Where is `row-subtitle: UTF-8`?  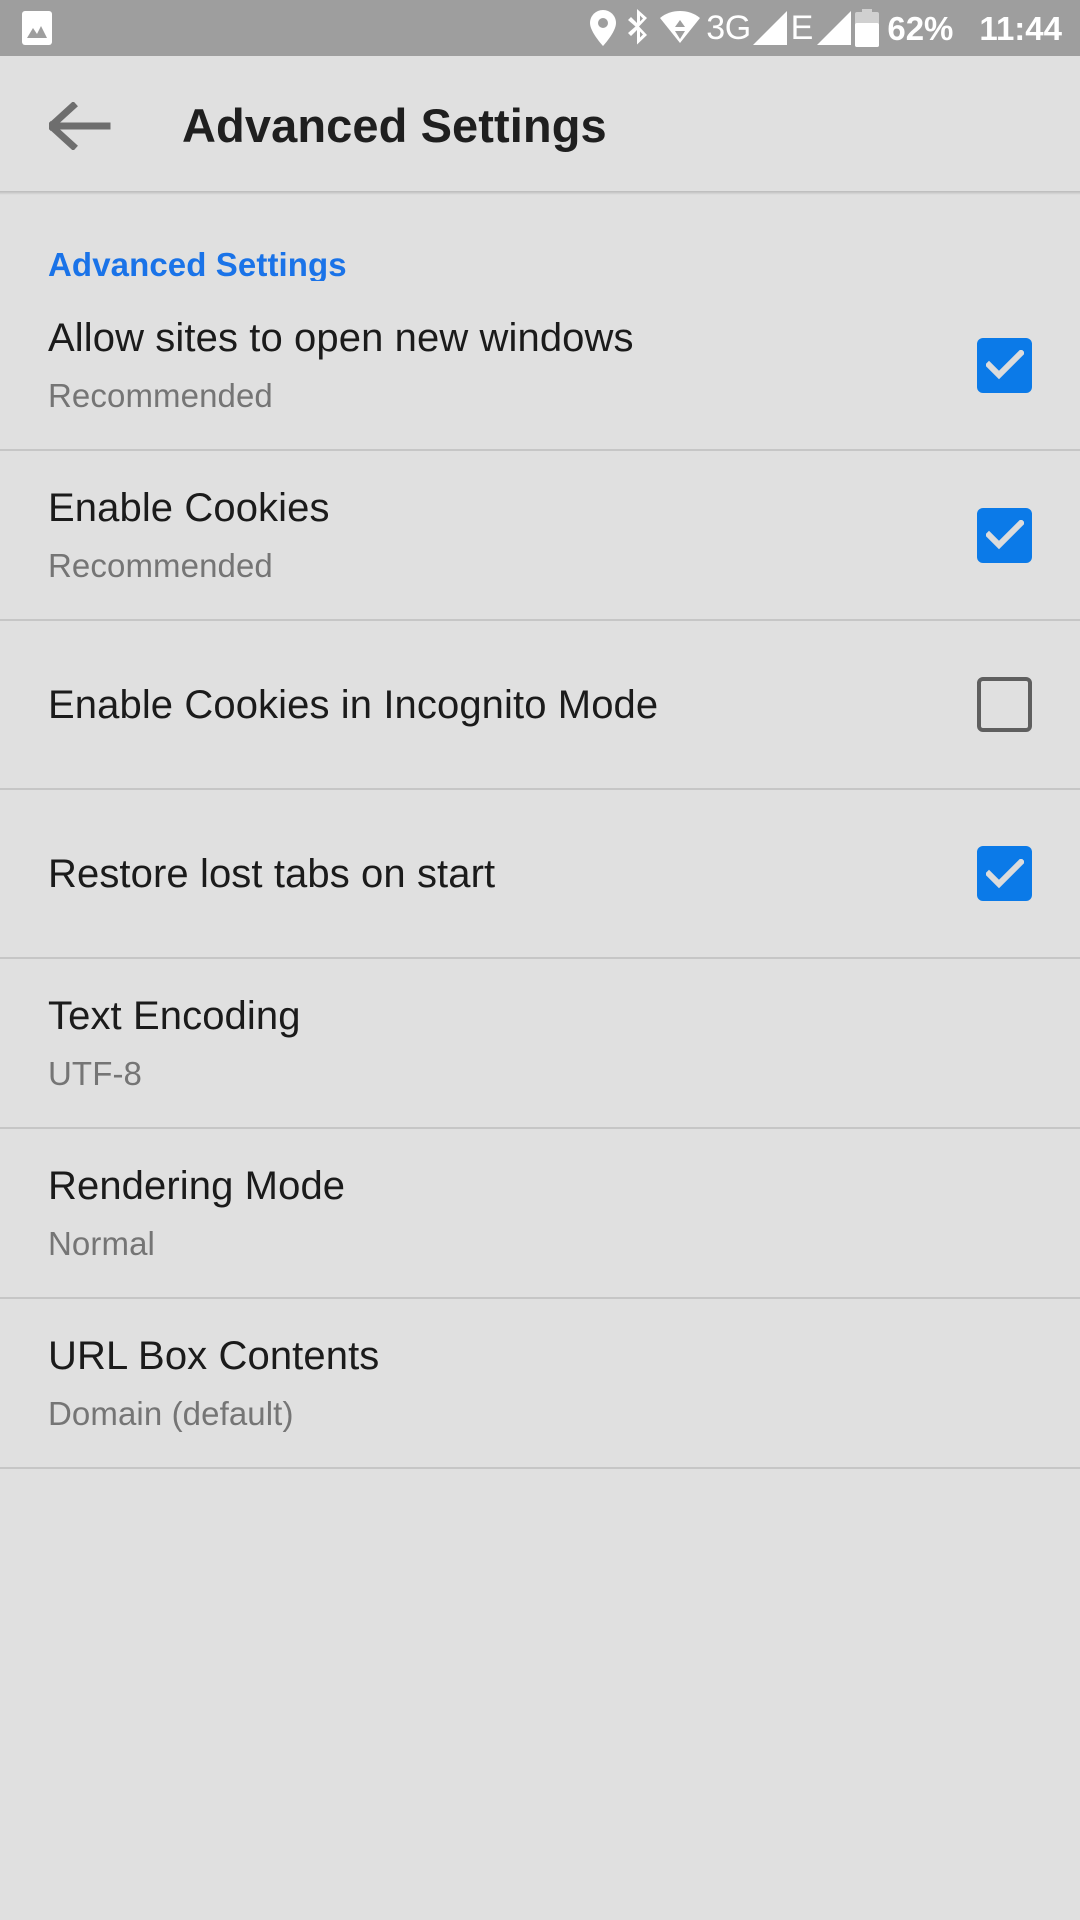
row-subtitle: UTF-8 is located at coordinates (95, 1074).